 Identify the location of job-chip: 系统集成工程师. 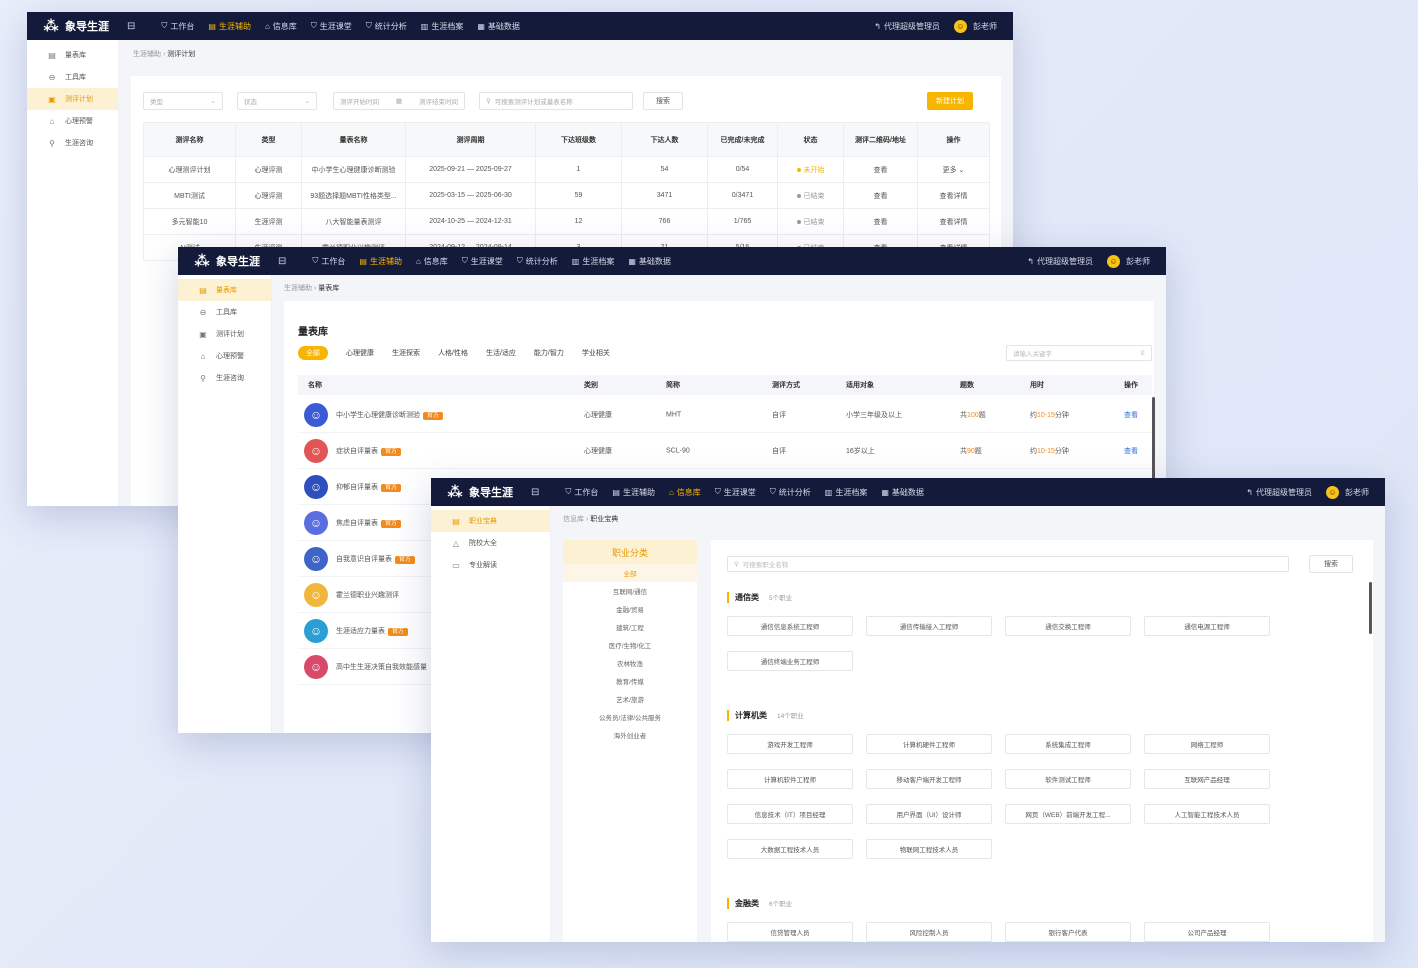
(1068, 744).